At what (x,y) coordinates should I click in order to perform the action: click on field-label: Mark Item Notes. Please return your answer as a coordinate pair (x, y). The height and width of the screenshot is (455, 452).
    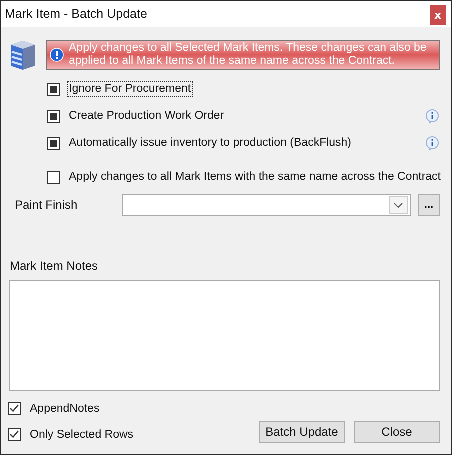
    Looking at the image, I should click on (55, 266).